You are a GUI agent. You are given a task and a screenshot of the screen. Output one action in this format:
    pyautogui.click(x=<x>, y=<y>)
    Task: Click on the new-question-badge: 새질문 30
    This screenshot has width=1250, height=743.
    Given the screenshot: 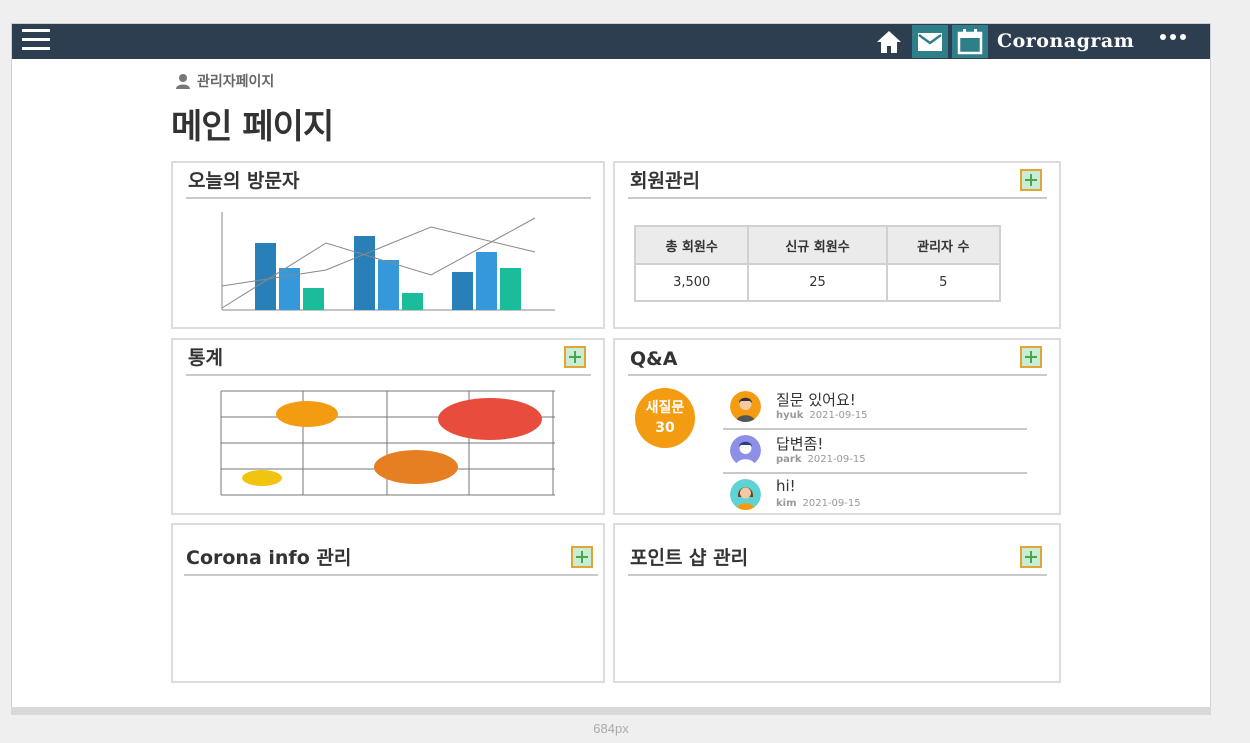 What is the action you would take?
    pyautogui.click(x=665, y=418)
    